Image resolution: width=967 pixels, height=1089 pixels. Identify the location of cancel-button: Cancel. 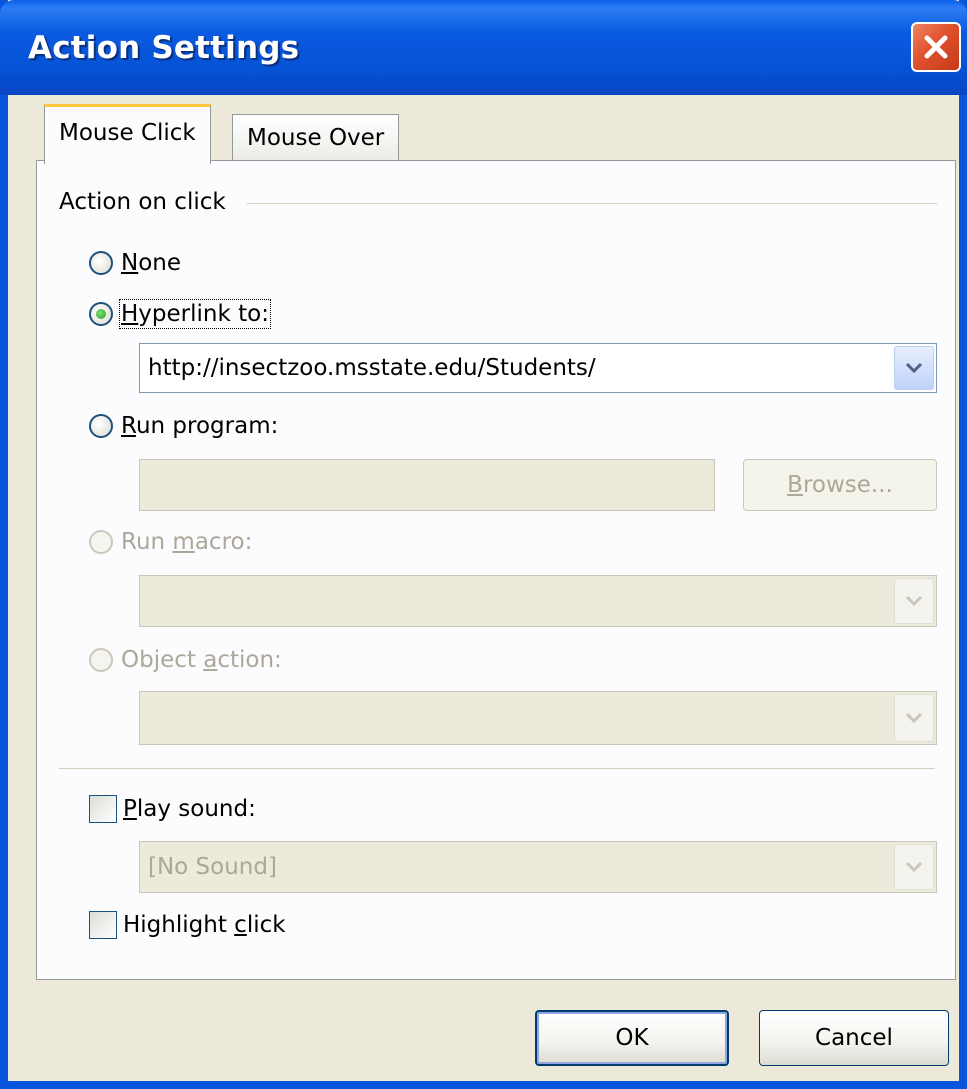
(854, 1038).